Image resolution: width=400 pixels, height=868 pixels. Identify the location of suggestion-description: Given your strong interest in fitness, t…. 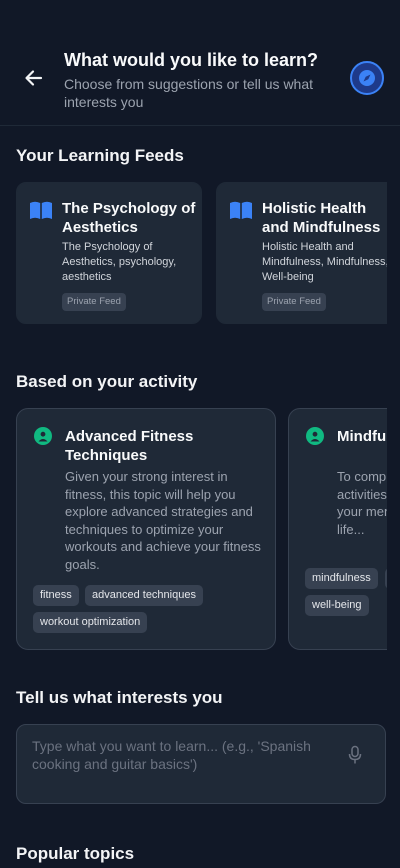
(163, 520).